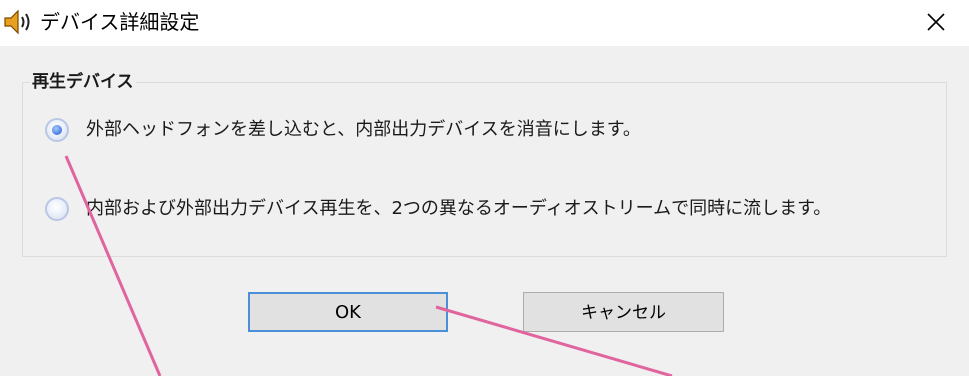 The image size is (969, 376). What do you see at coordinates (83, 82) in the screenshot?
I see `group-label: 再生デバイス` at bounding box center [83, 82].